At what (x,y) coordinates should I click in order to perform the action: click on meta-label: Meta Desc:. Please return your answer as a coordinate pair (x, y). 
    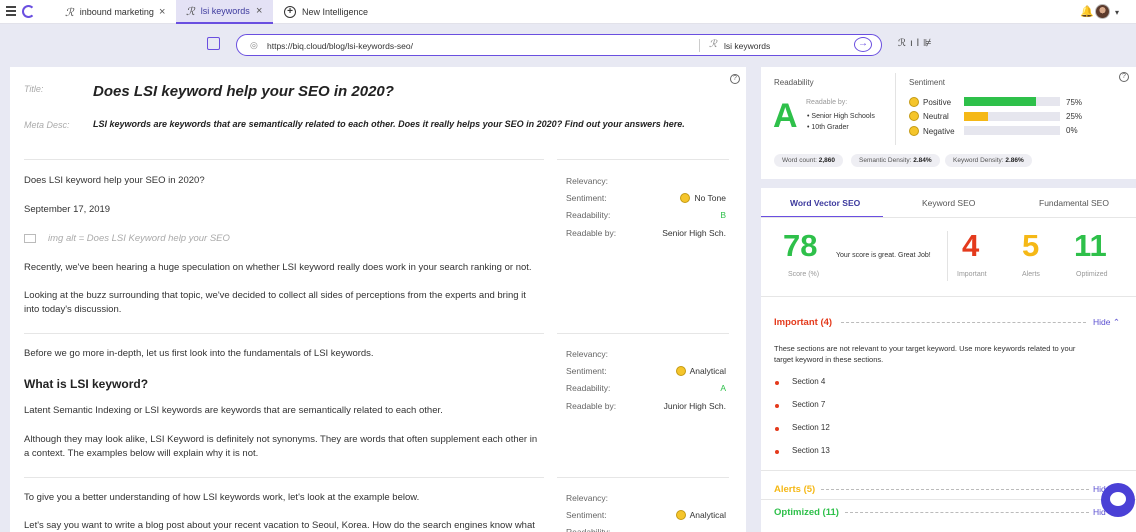
    Looking at the image, I should click on (47, 125).